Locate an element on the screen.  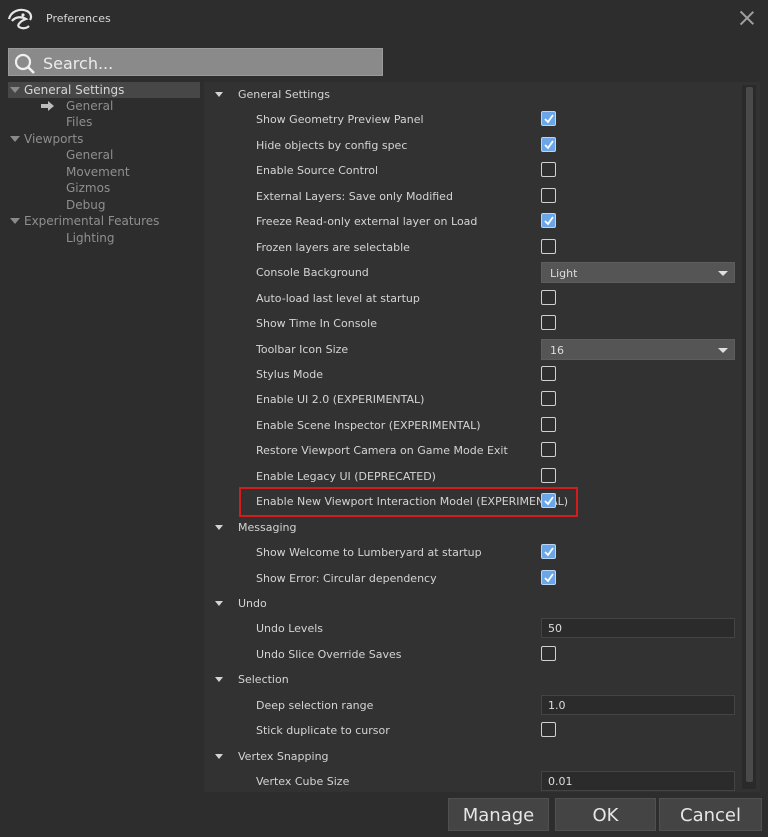
section-messaging: Messaging is located at coordinates (474, 528).